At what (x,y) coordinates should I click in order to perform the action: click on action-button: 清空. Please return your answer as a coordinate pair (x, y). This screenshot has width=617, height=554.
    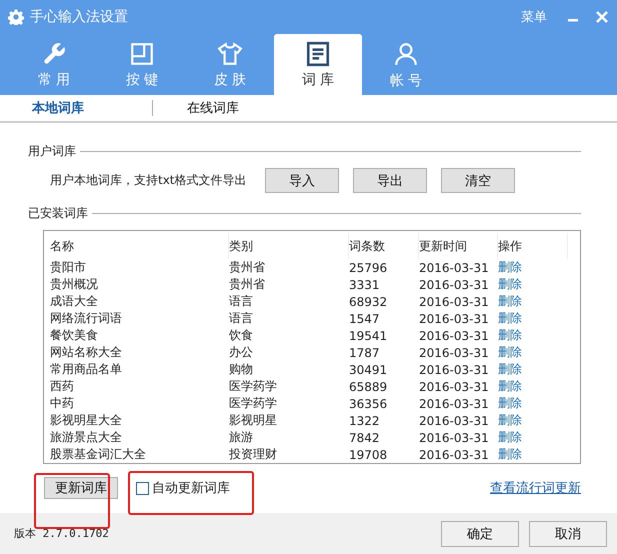
    Looking at the image, I should click on (478, 180).